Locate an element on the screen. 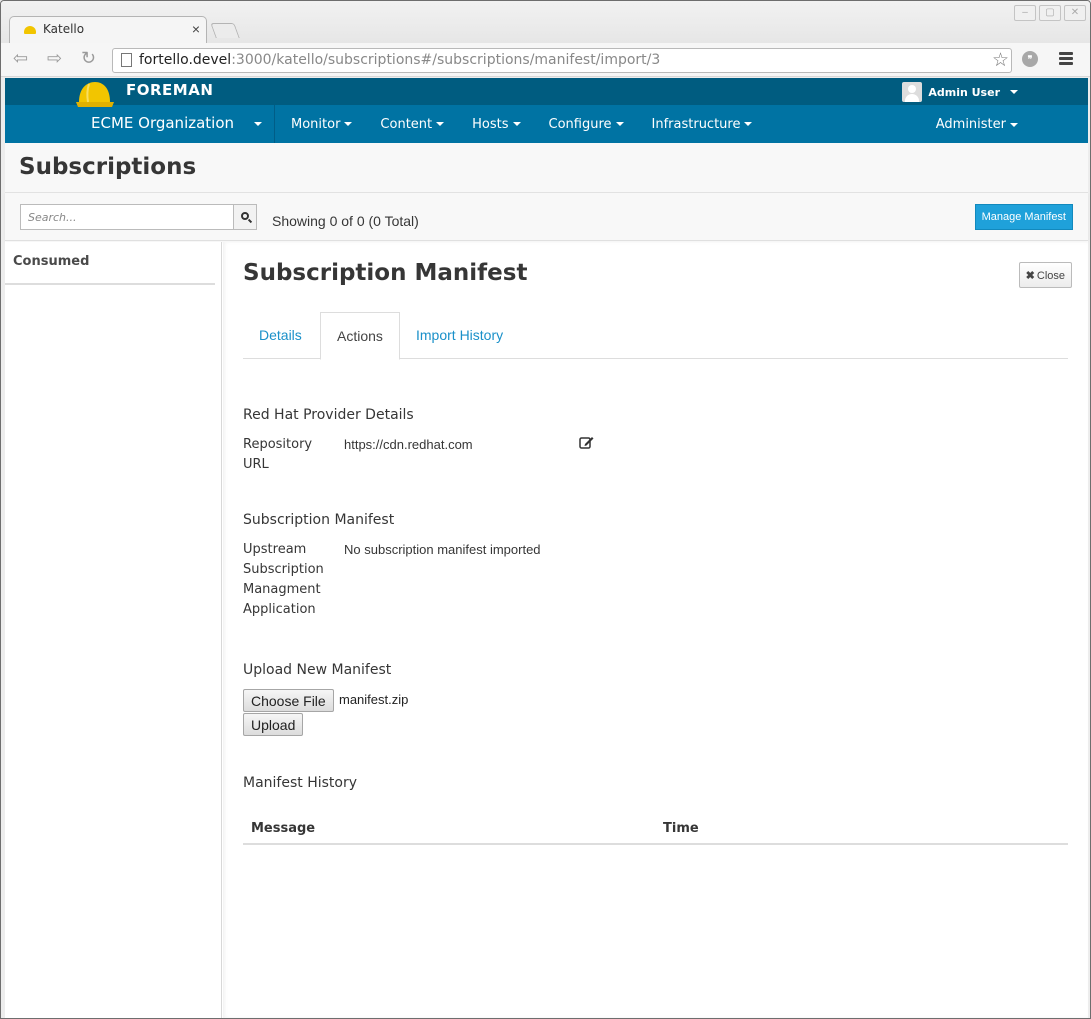  nav-administer: Administer is located at coordinates (977, 124).